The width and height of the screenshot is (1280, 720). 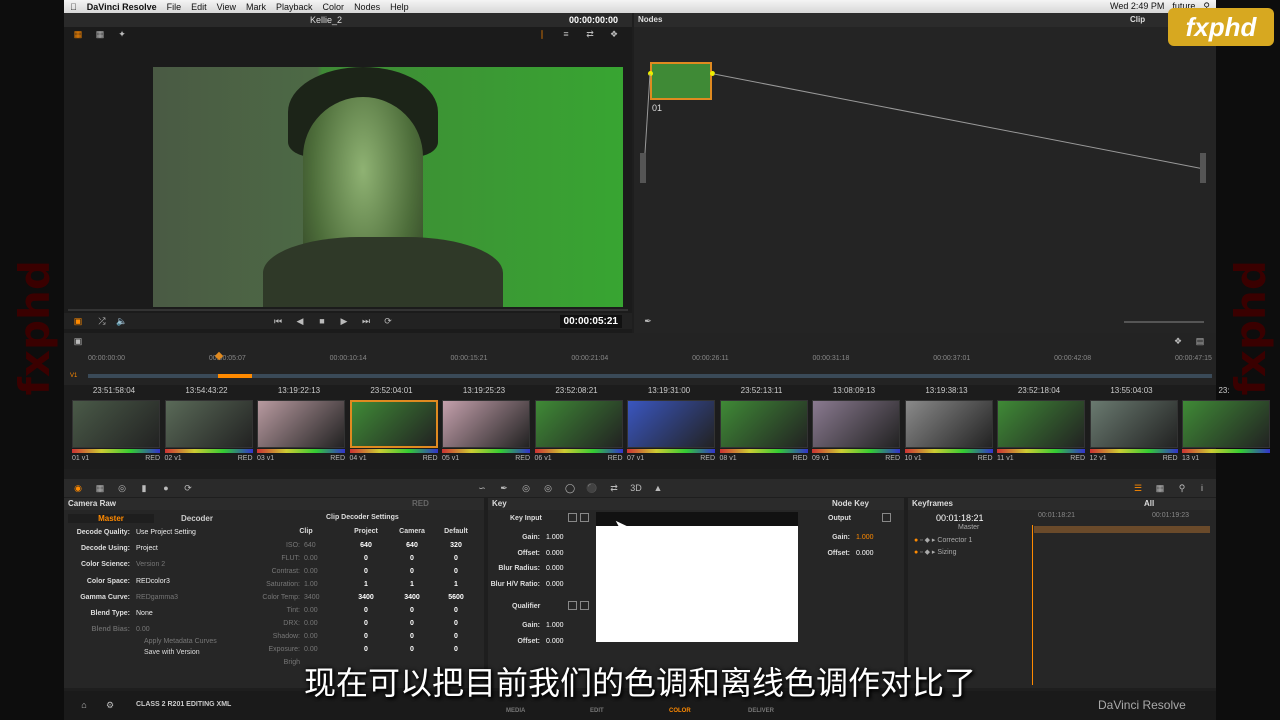 What do you see at coordinates (1202, 488) in the screenshot?
I see `info-icon: i` at bounding box center [1202, 488].